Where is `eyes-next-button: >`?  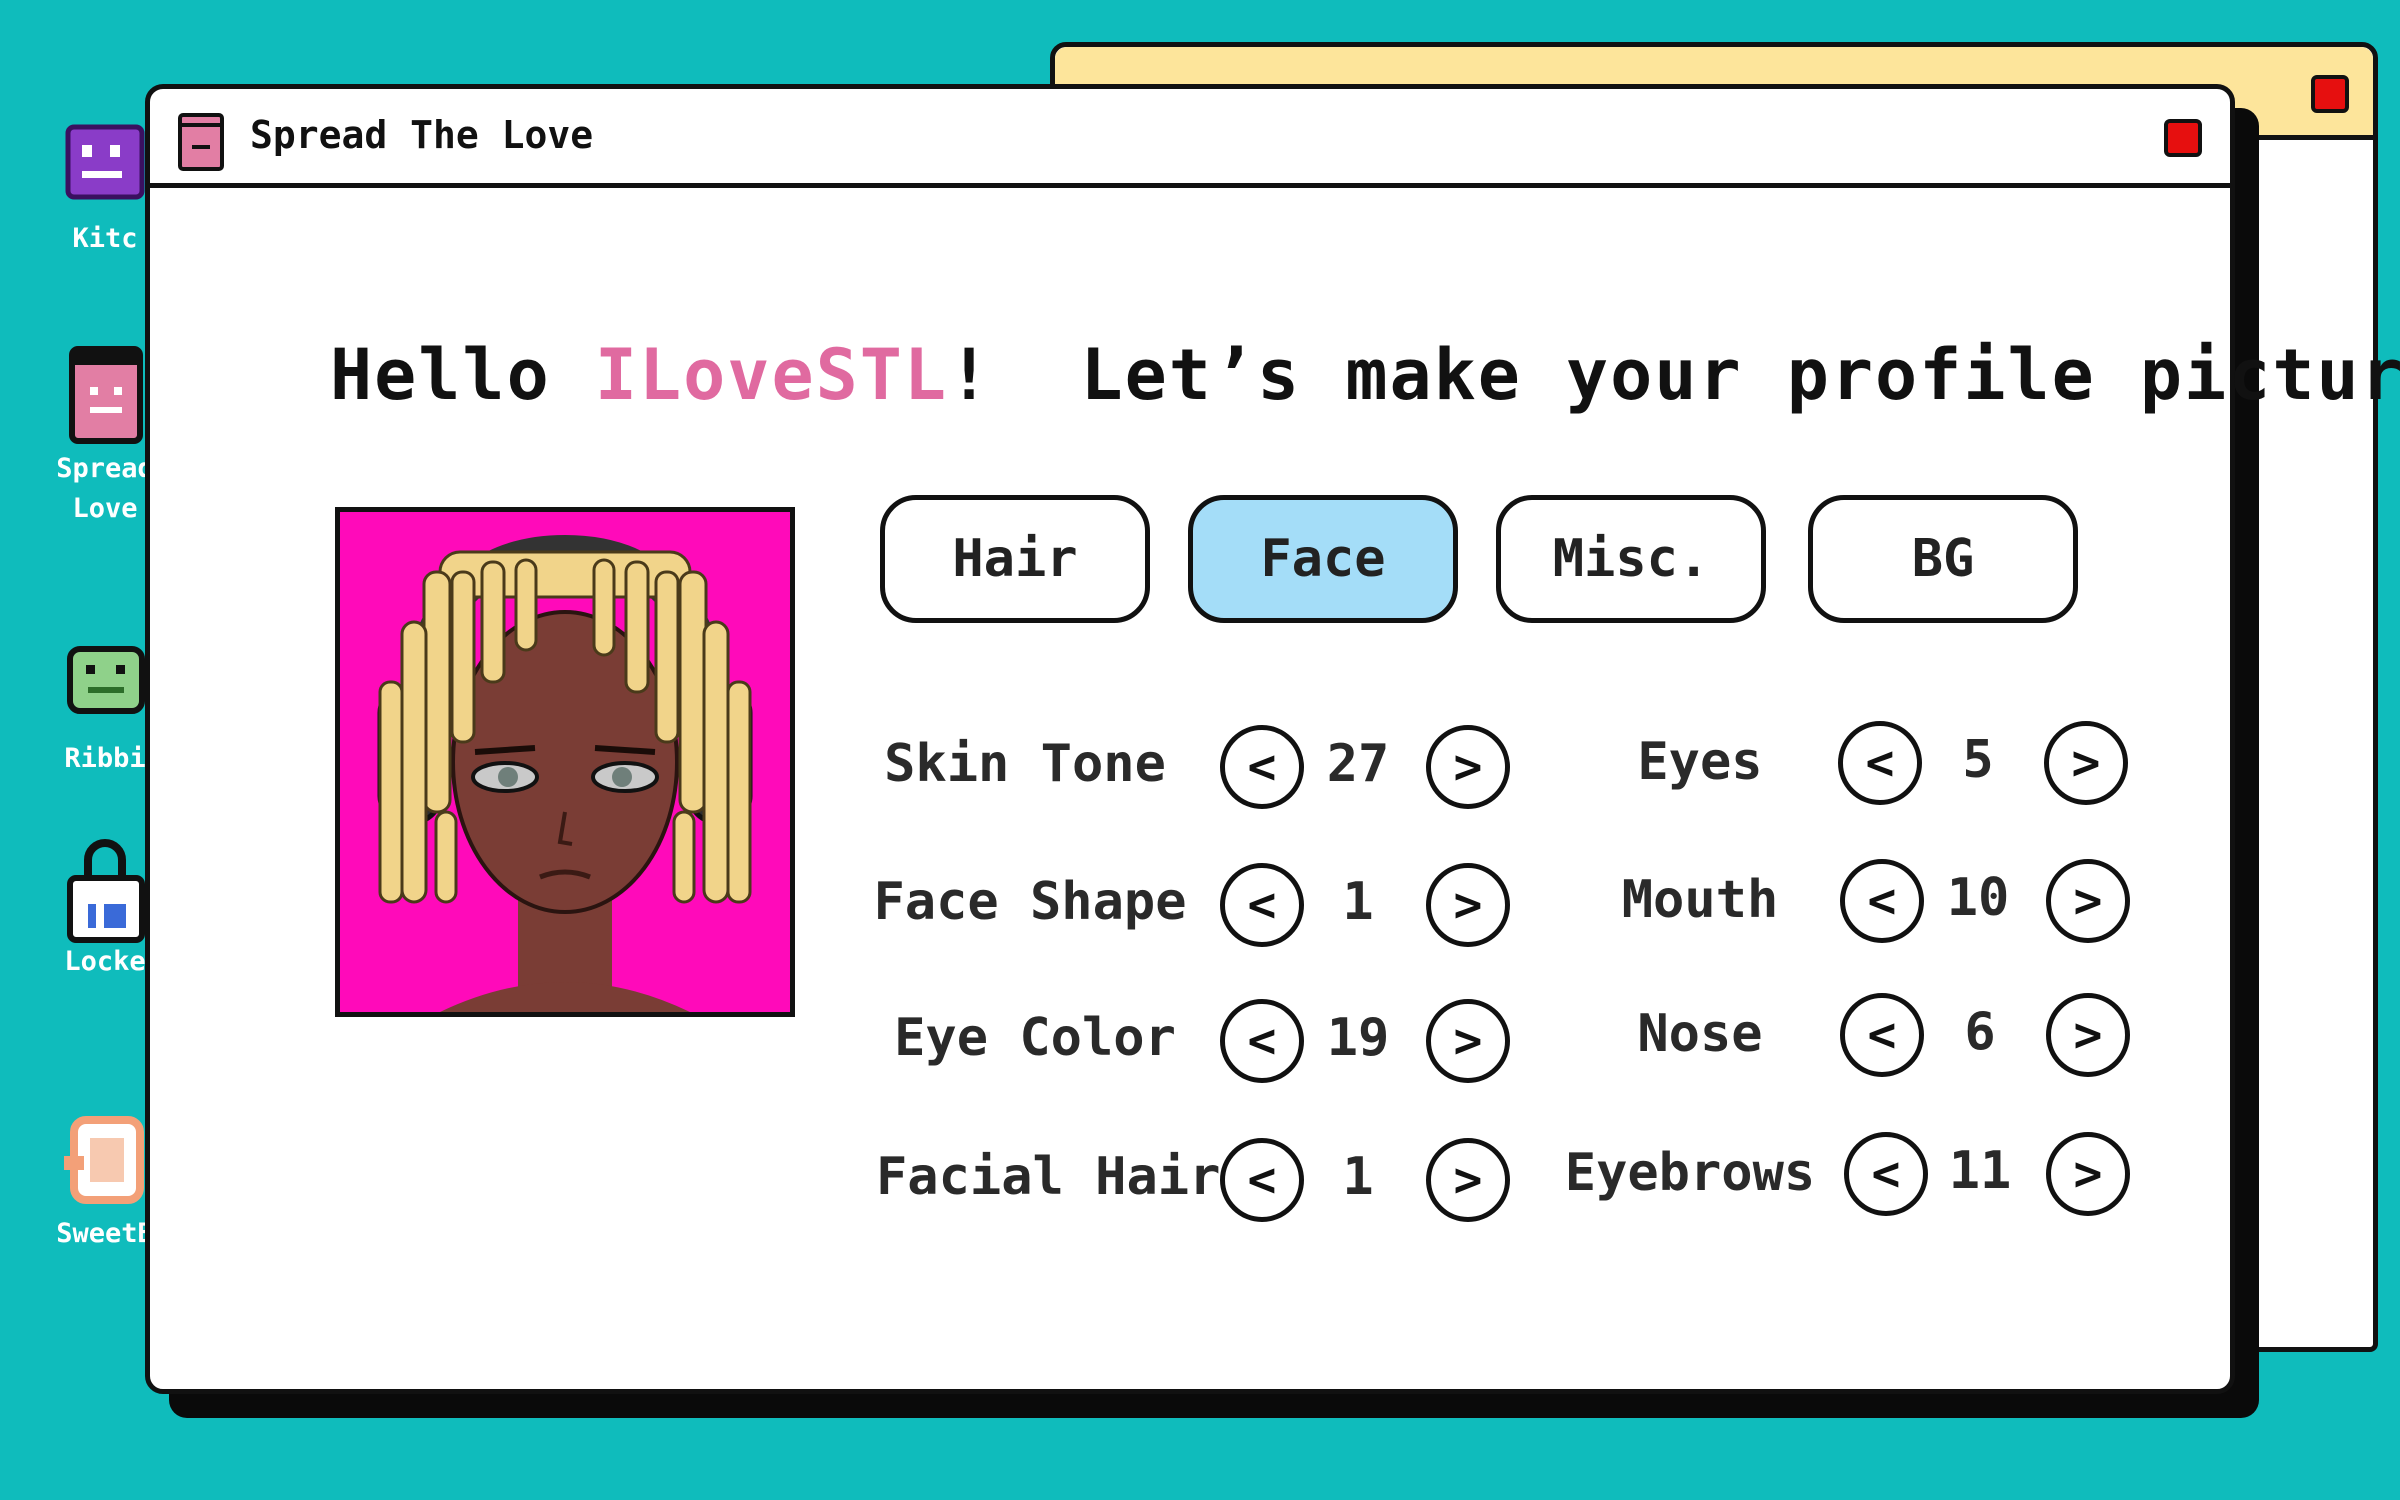
eyes-next-button: > is located at coordinates (2086, 763).